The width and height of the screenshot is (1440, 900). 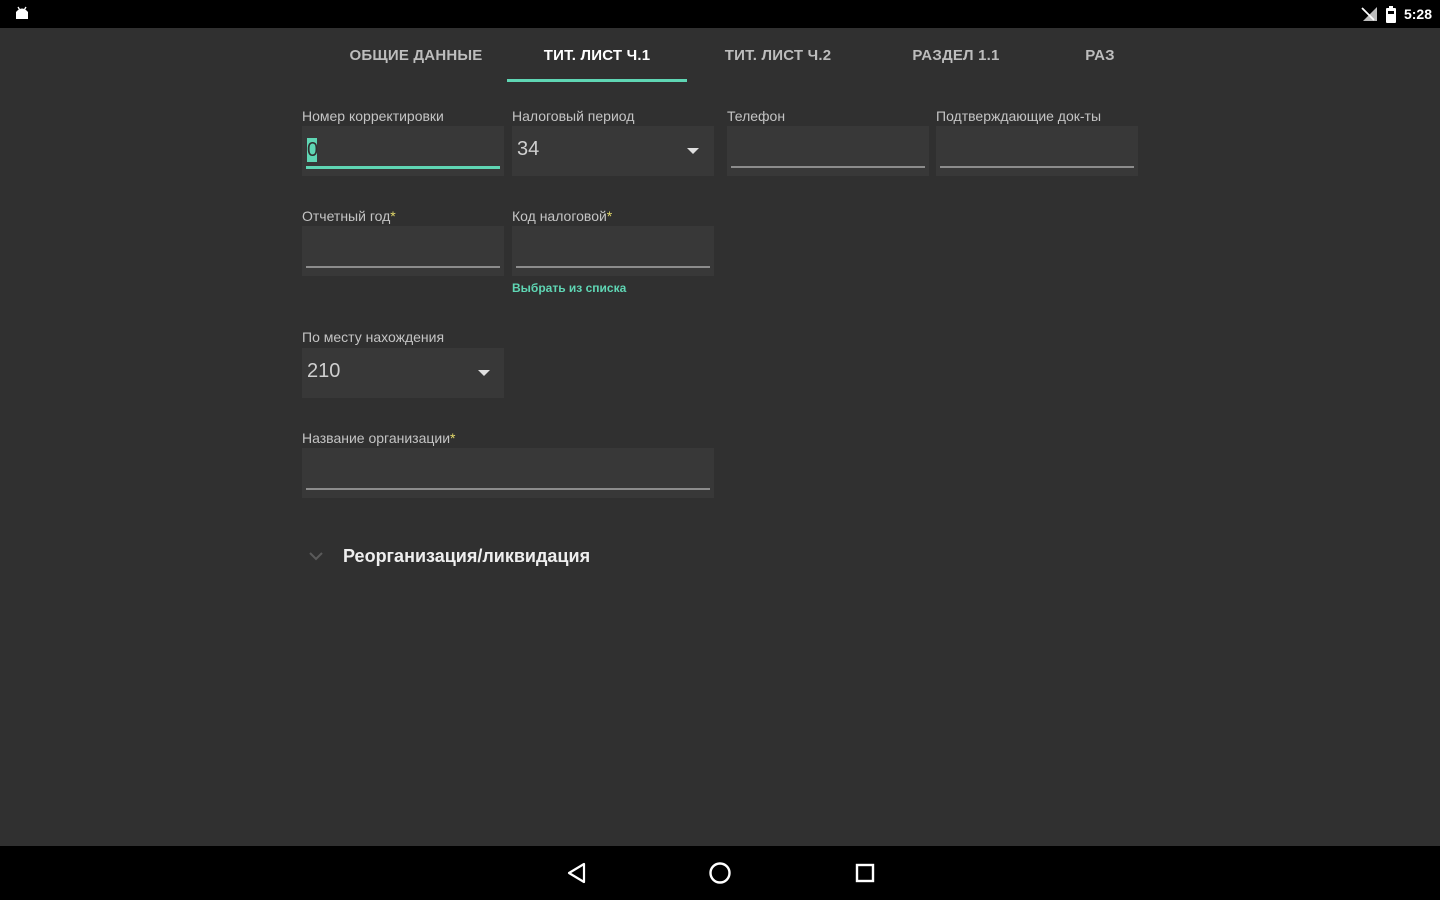 I want to click on recents-button, so click(x=865, y=873).